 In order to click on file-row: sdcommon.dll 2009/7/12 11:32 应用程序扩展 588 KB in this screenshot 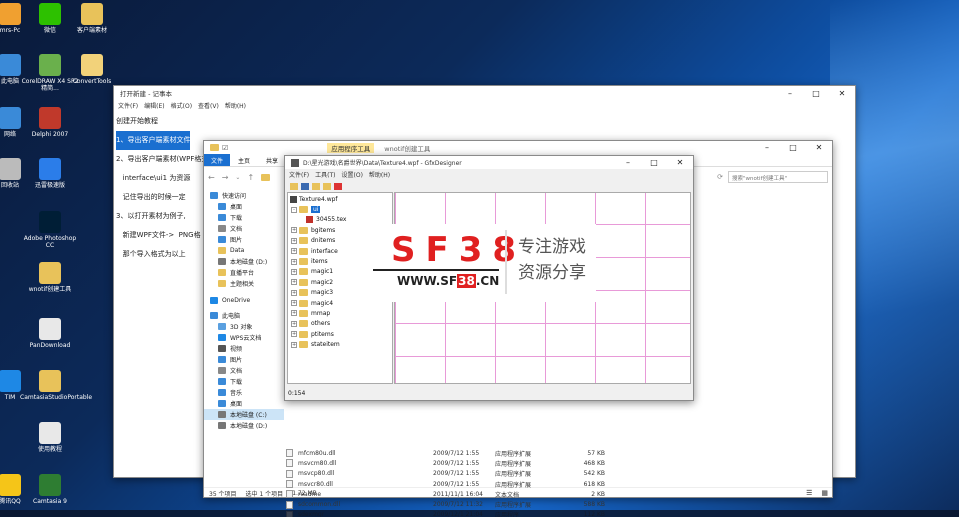, I will do `click(546, 504)`.